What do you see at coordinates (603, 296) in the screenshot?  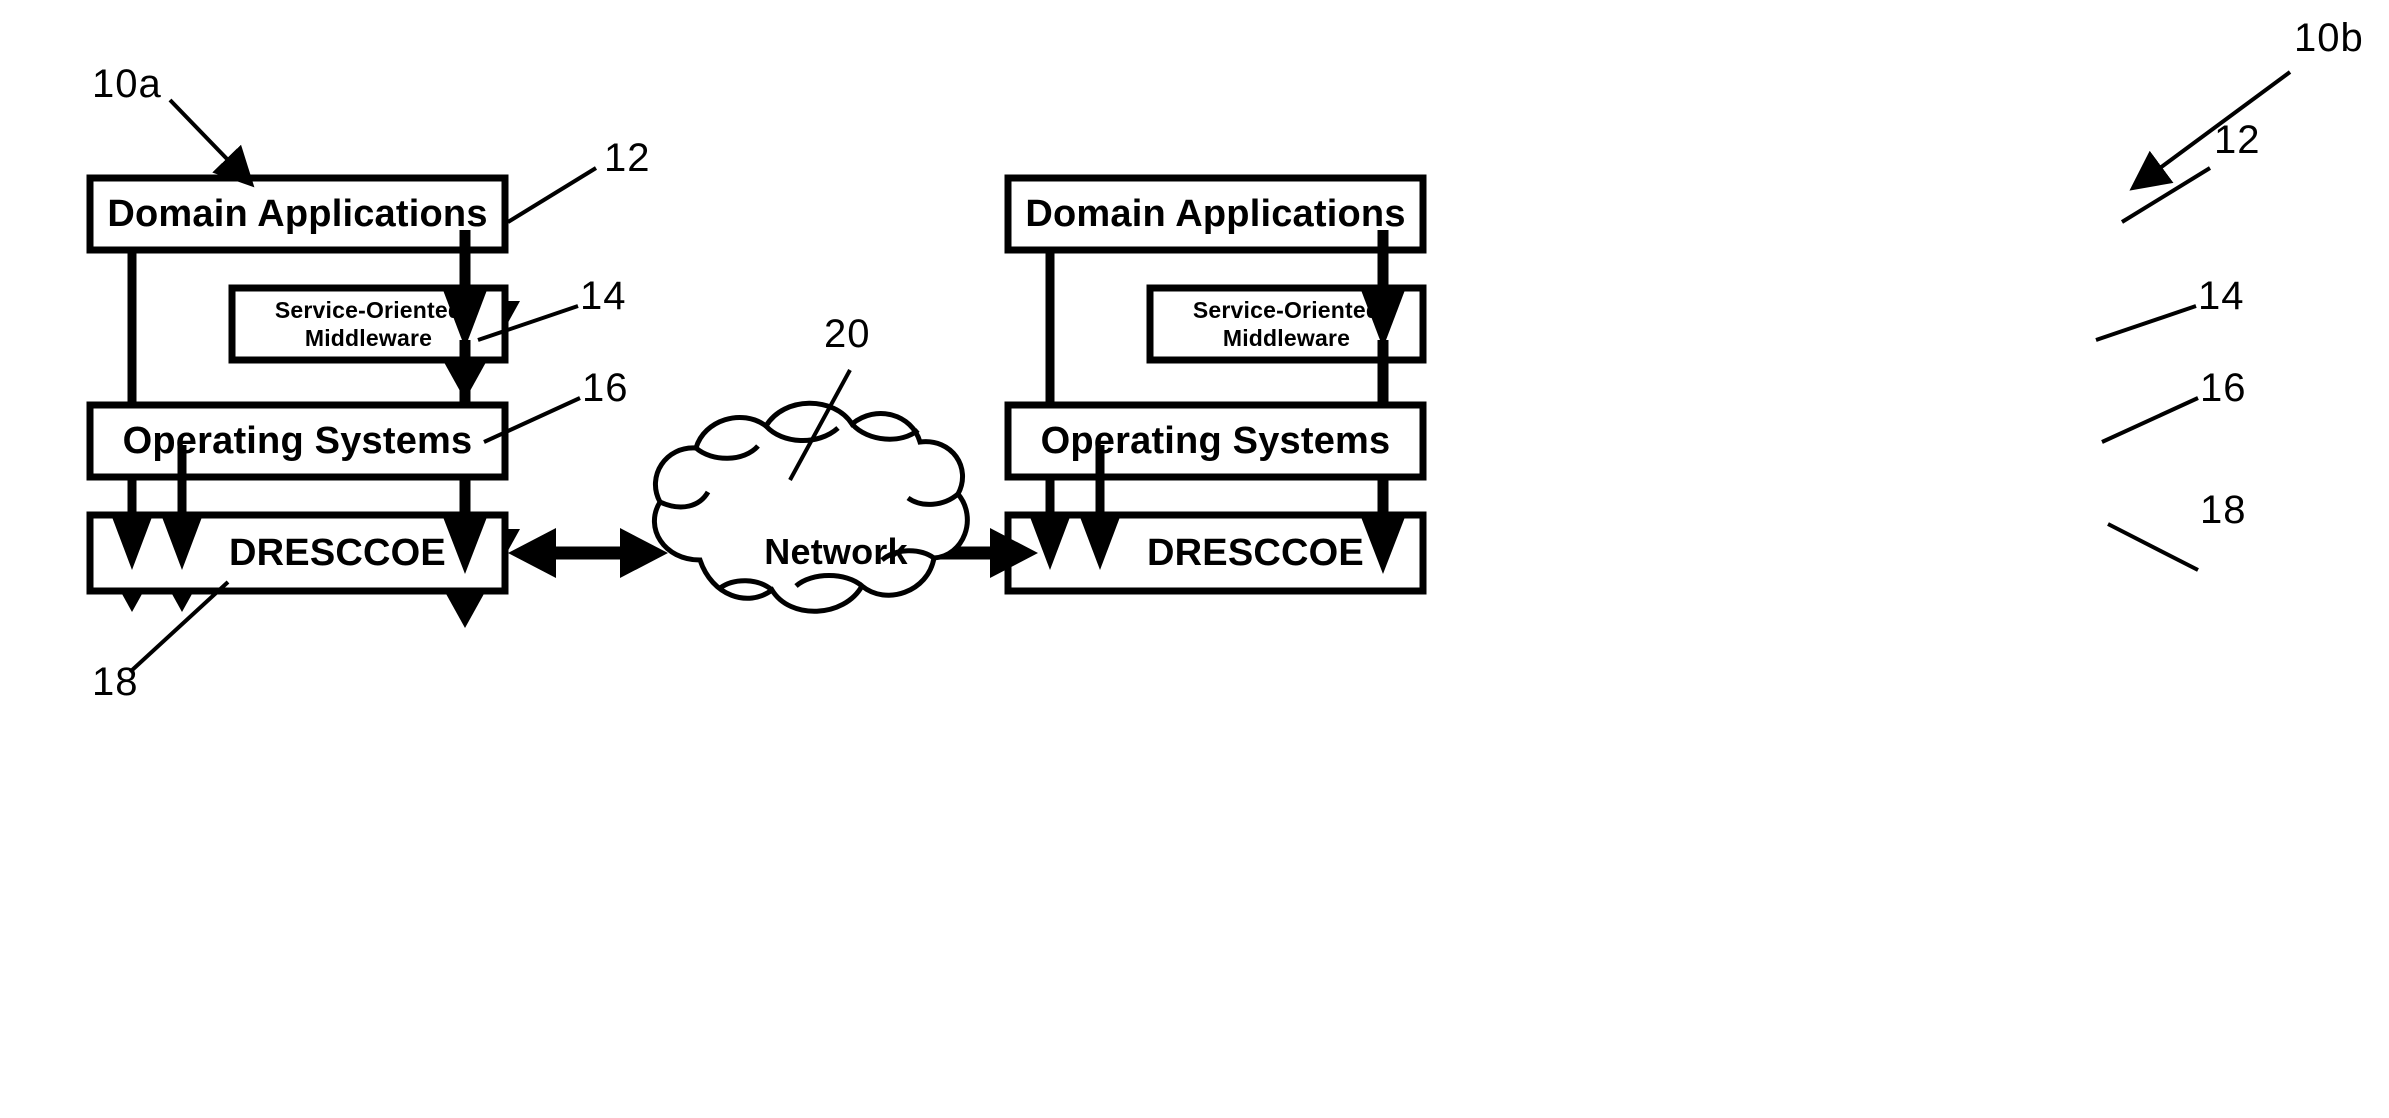 I see `ref-14-left: 14` at bounding box center [603, 296].